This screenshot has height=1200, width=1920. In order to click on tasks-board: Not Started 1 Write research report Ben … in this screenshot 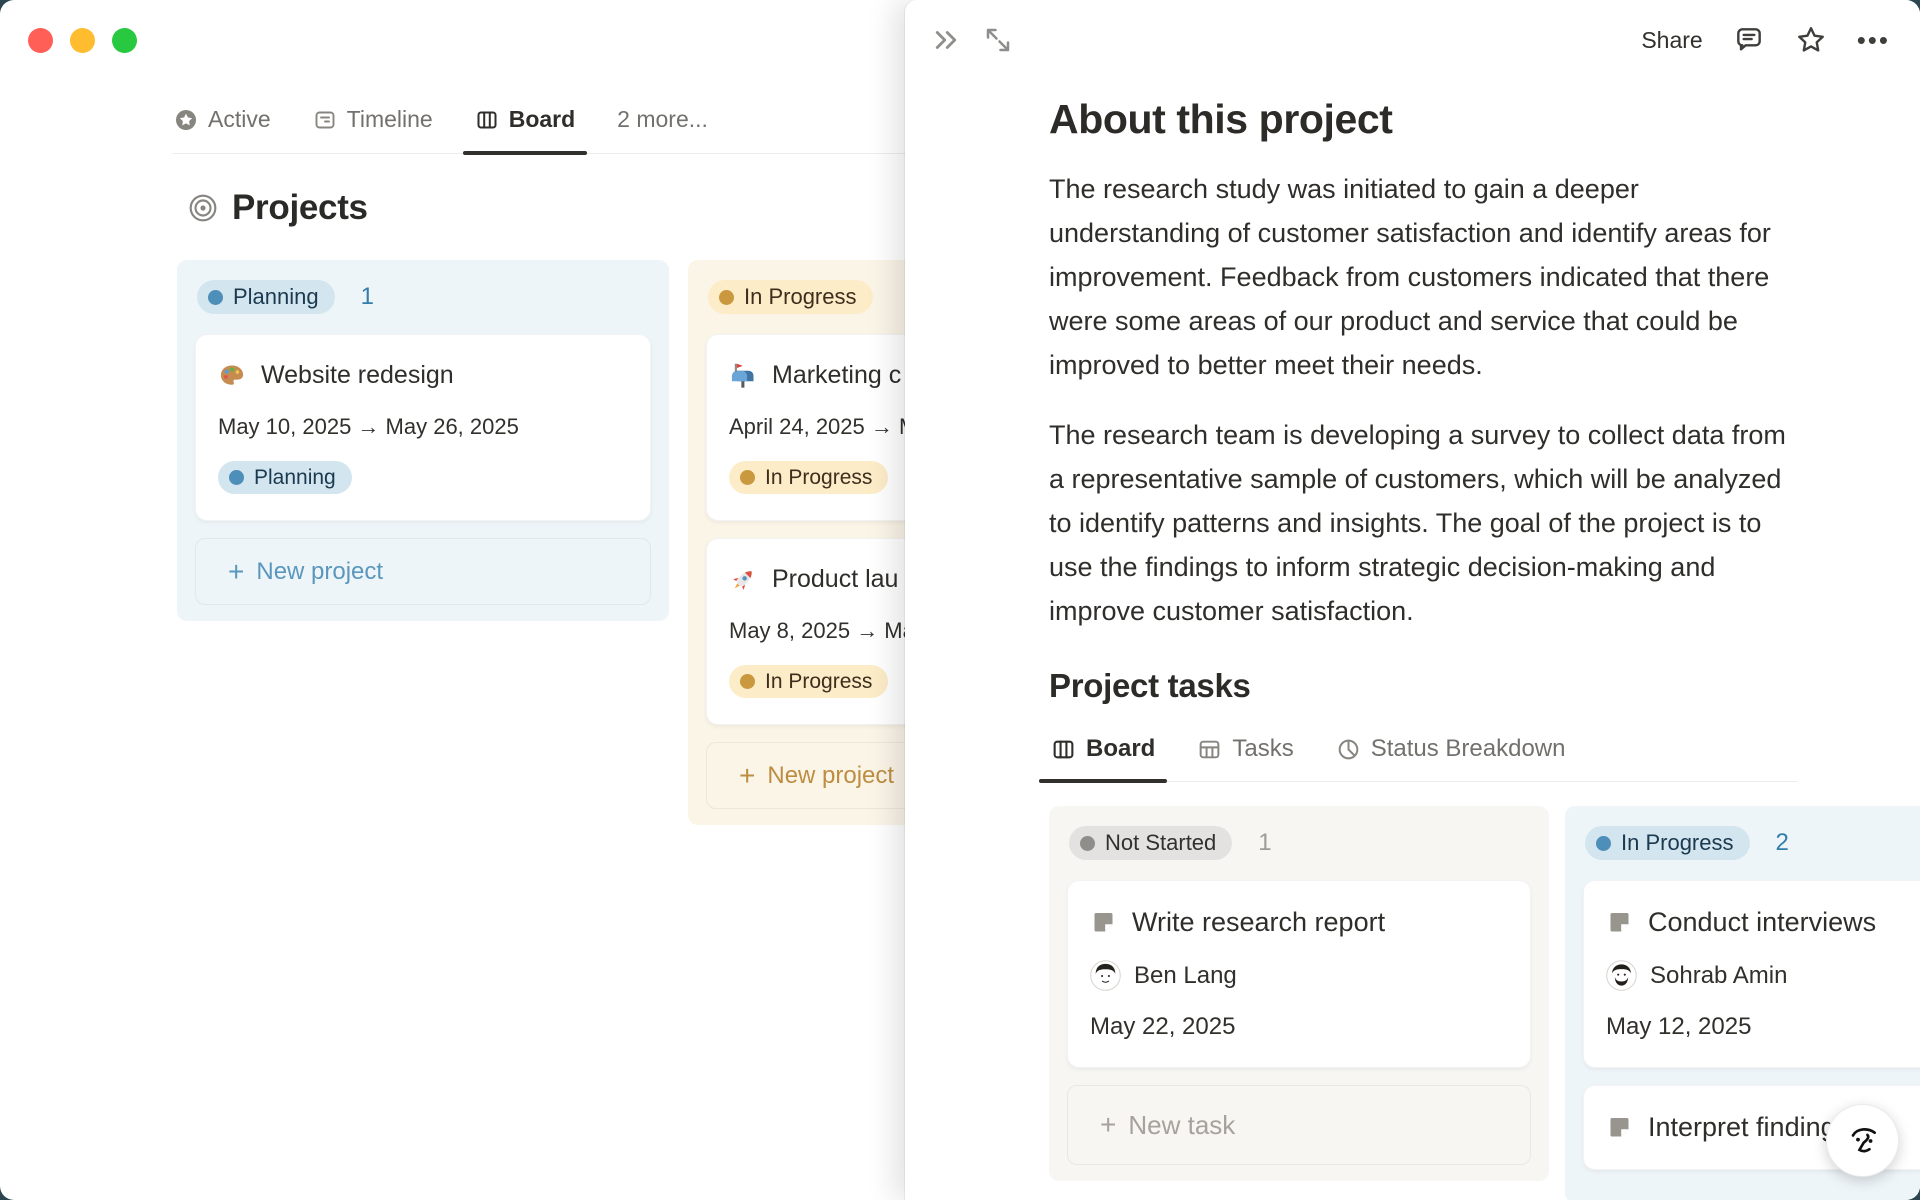, I will do `click(1484, 1003)`.